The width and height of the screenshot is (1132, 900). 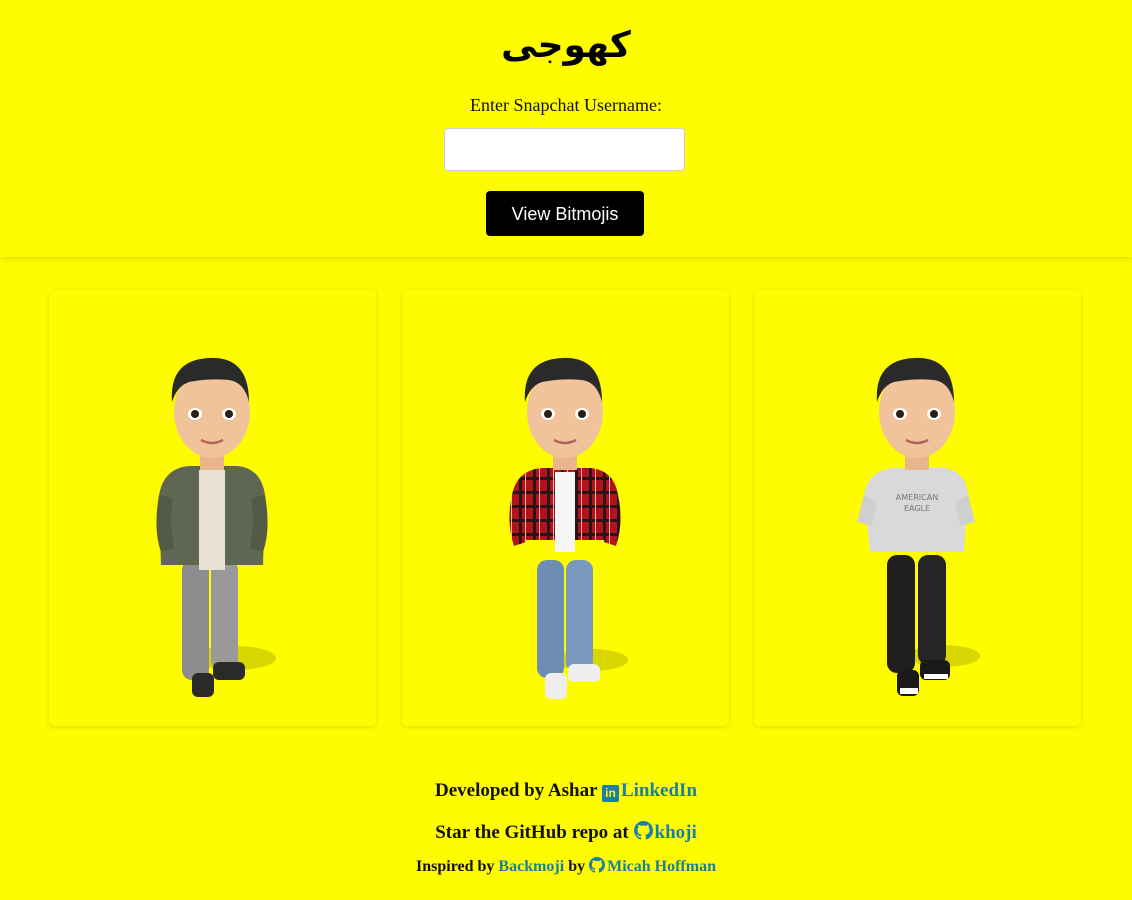 What do you see at coordinates (565, 213) in the screenshot?
I see `view-bitmojis-button: View Bitmojis` at bounding box center [565, 213].